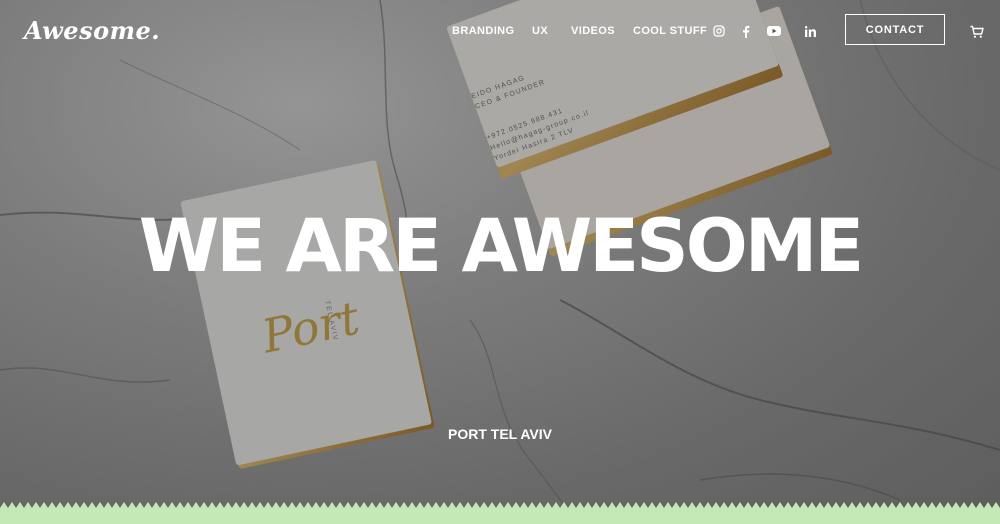  I want to click on nav-cool-stuff: COOL STUFF, so click(670, 31).